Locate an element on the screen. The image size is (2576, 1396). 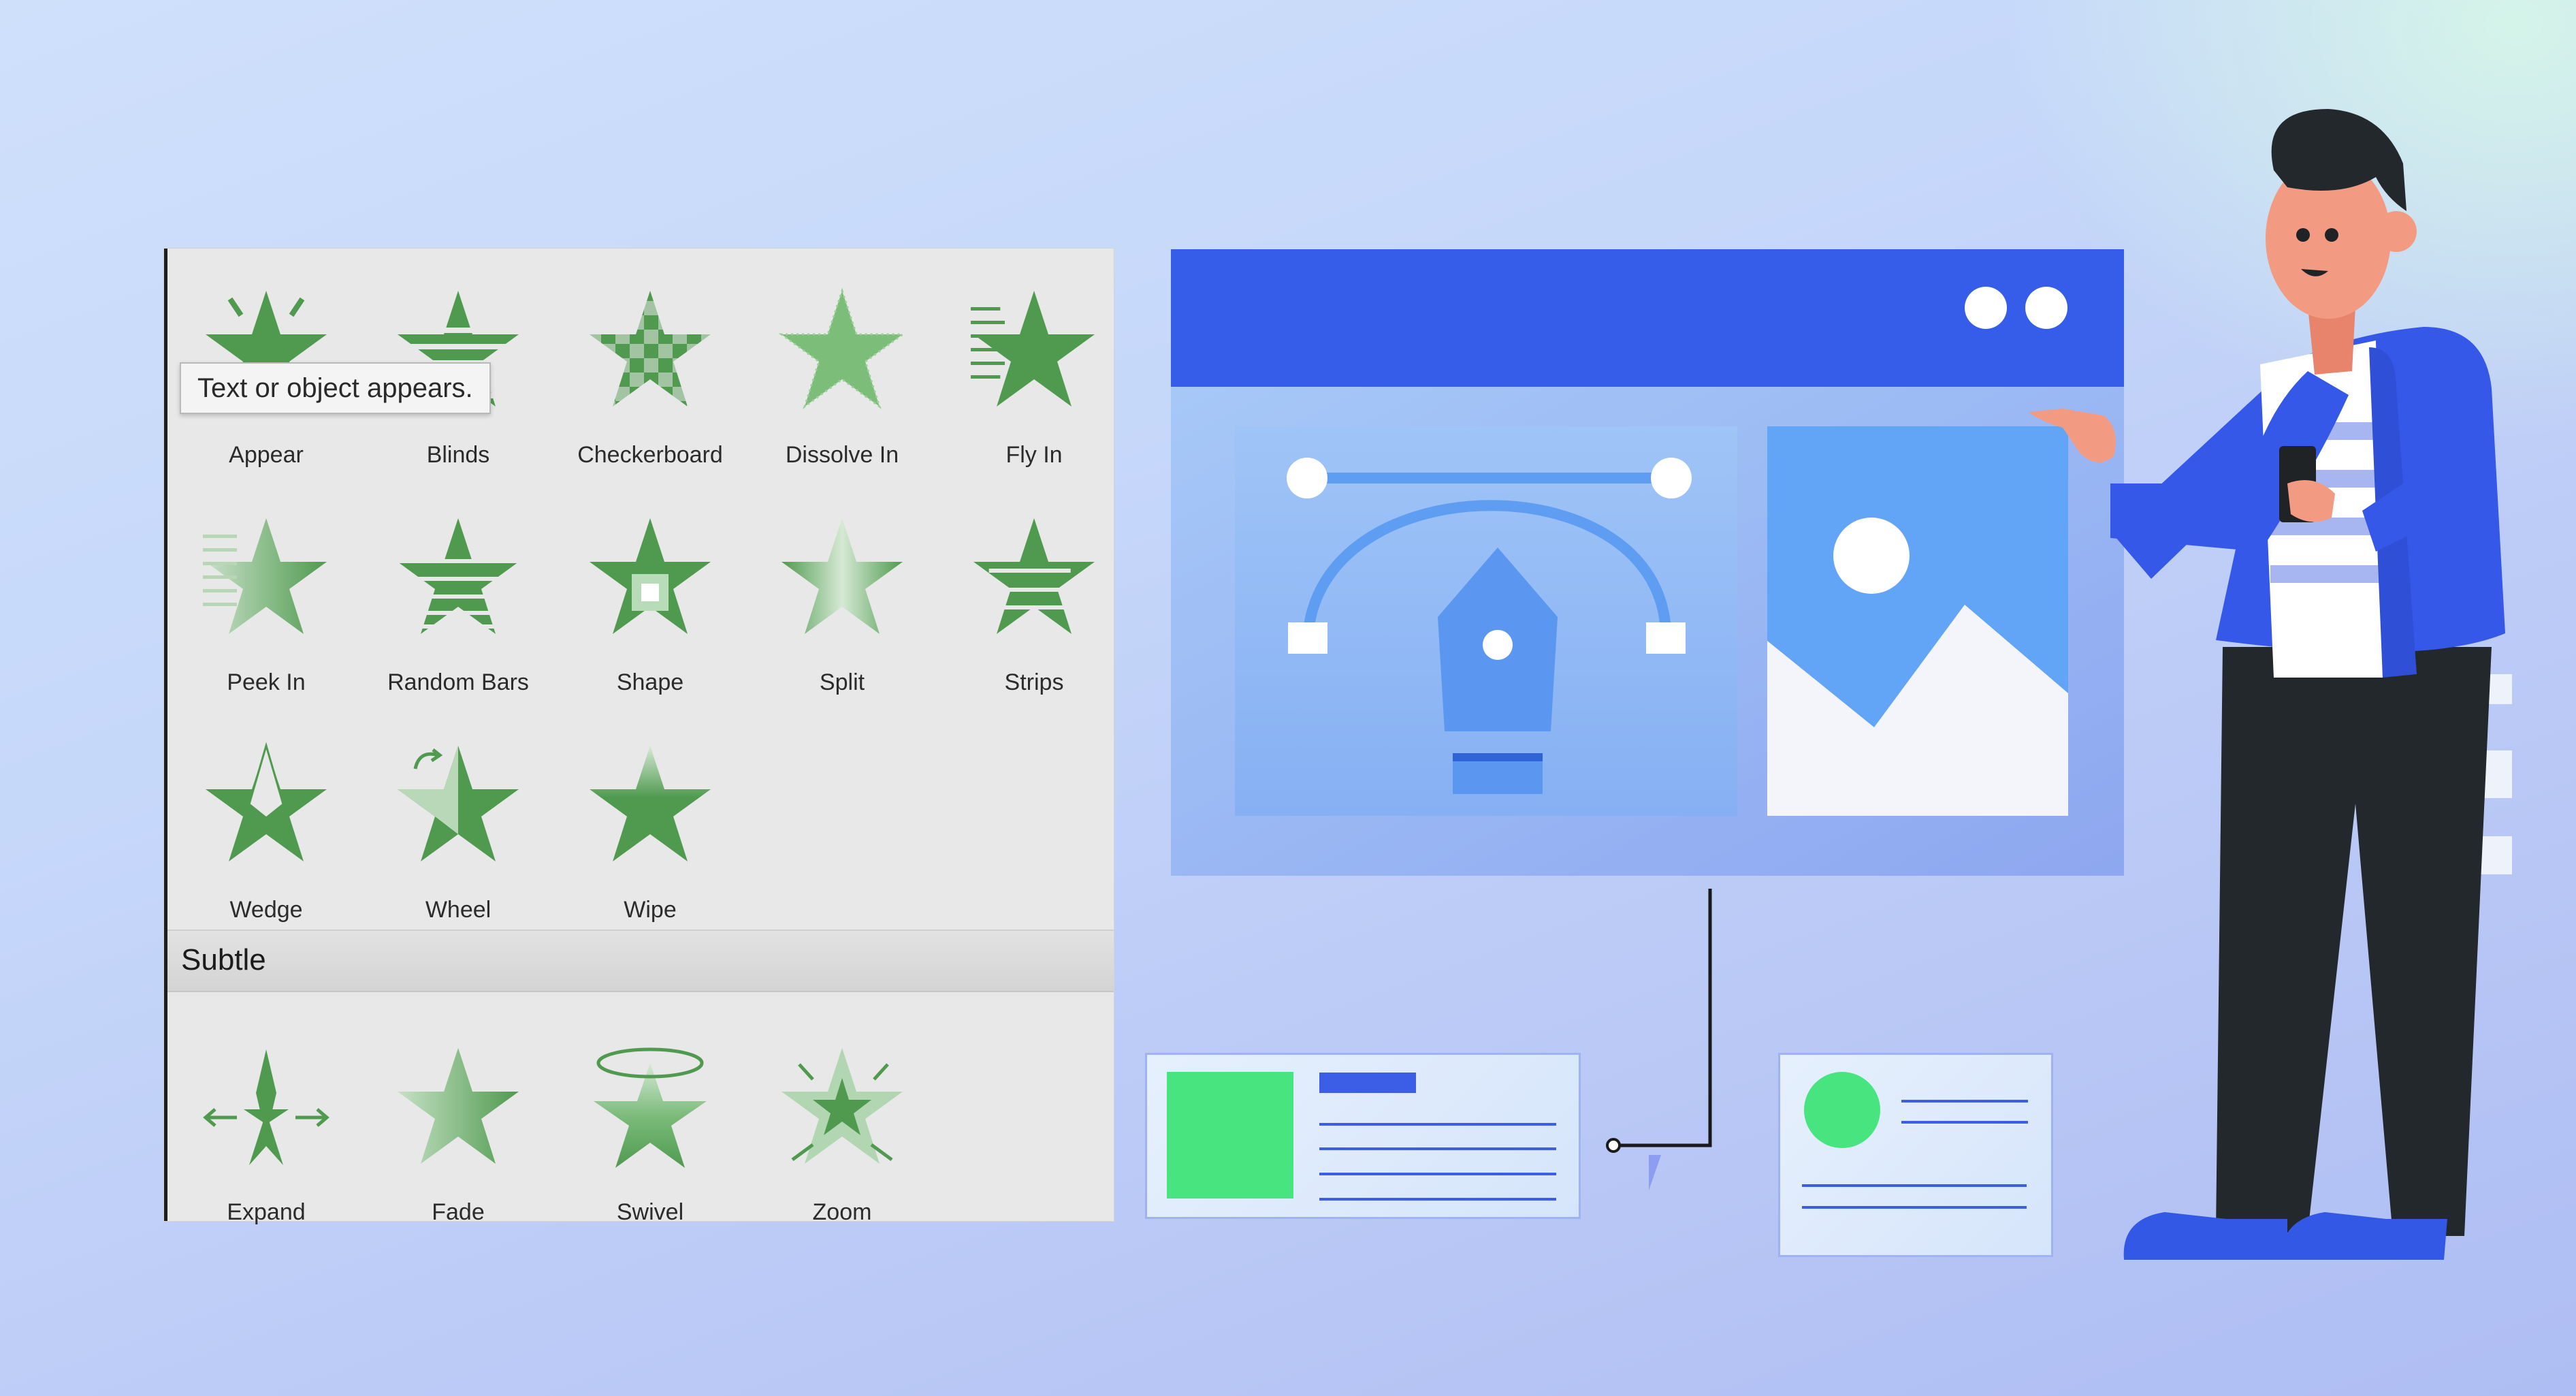
wipe-icon is located at coordinates (651, 803).